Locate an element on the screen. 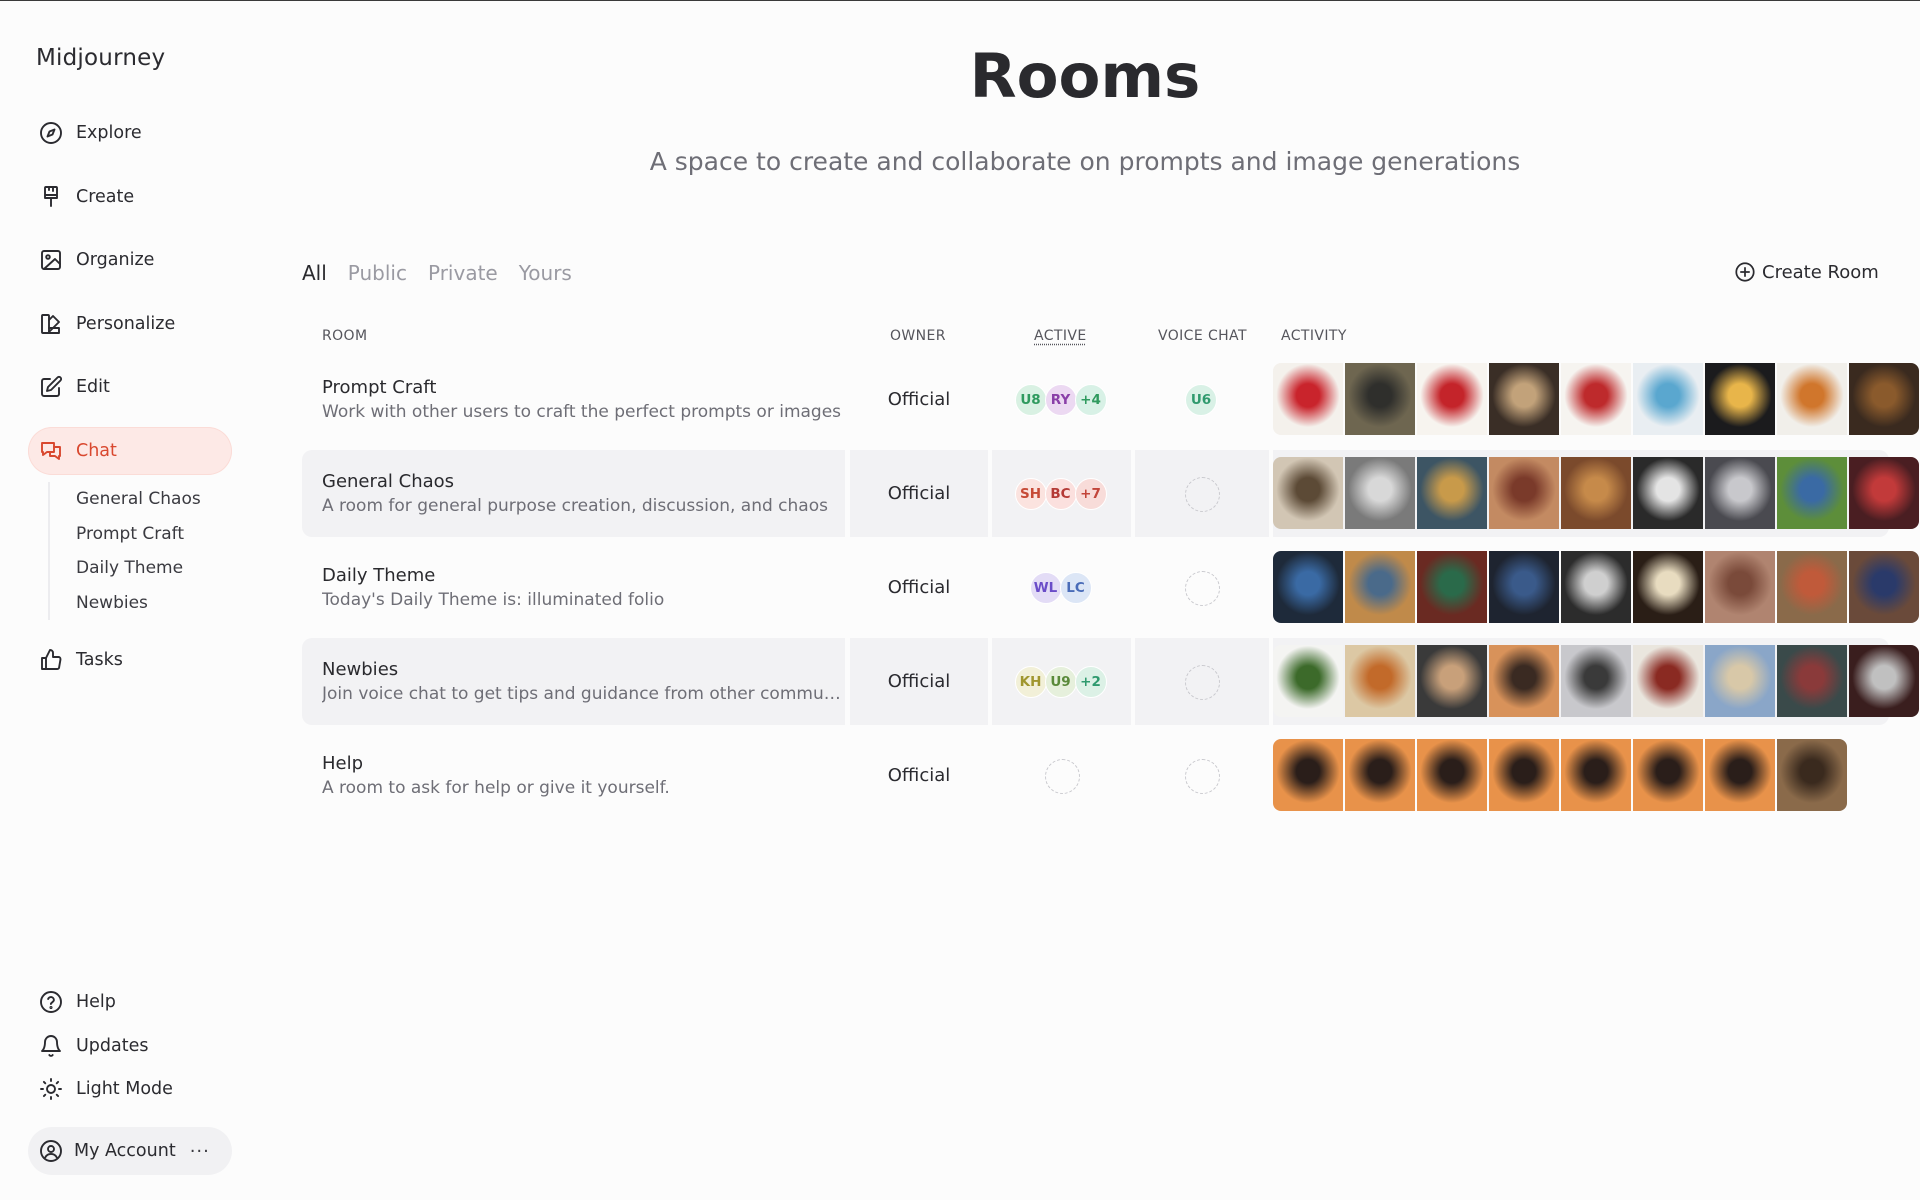 The image size is (1920, 1200). nav-item-help: Help is located at coordinates (130, 1002).